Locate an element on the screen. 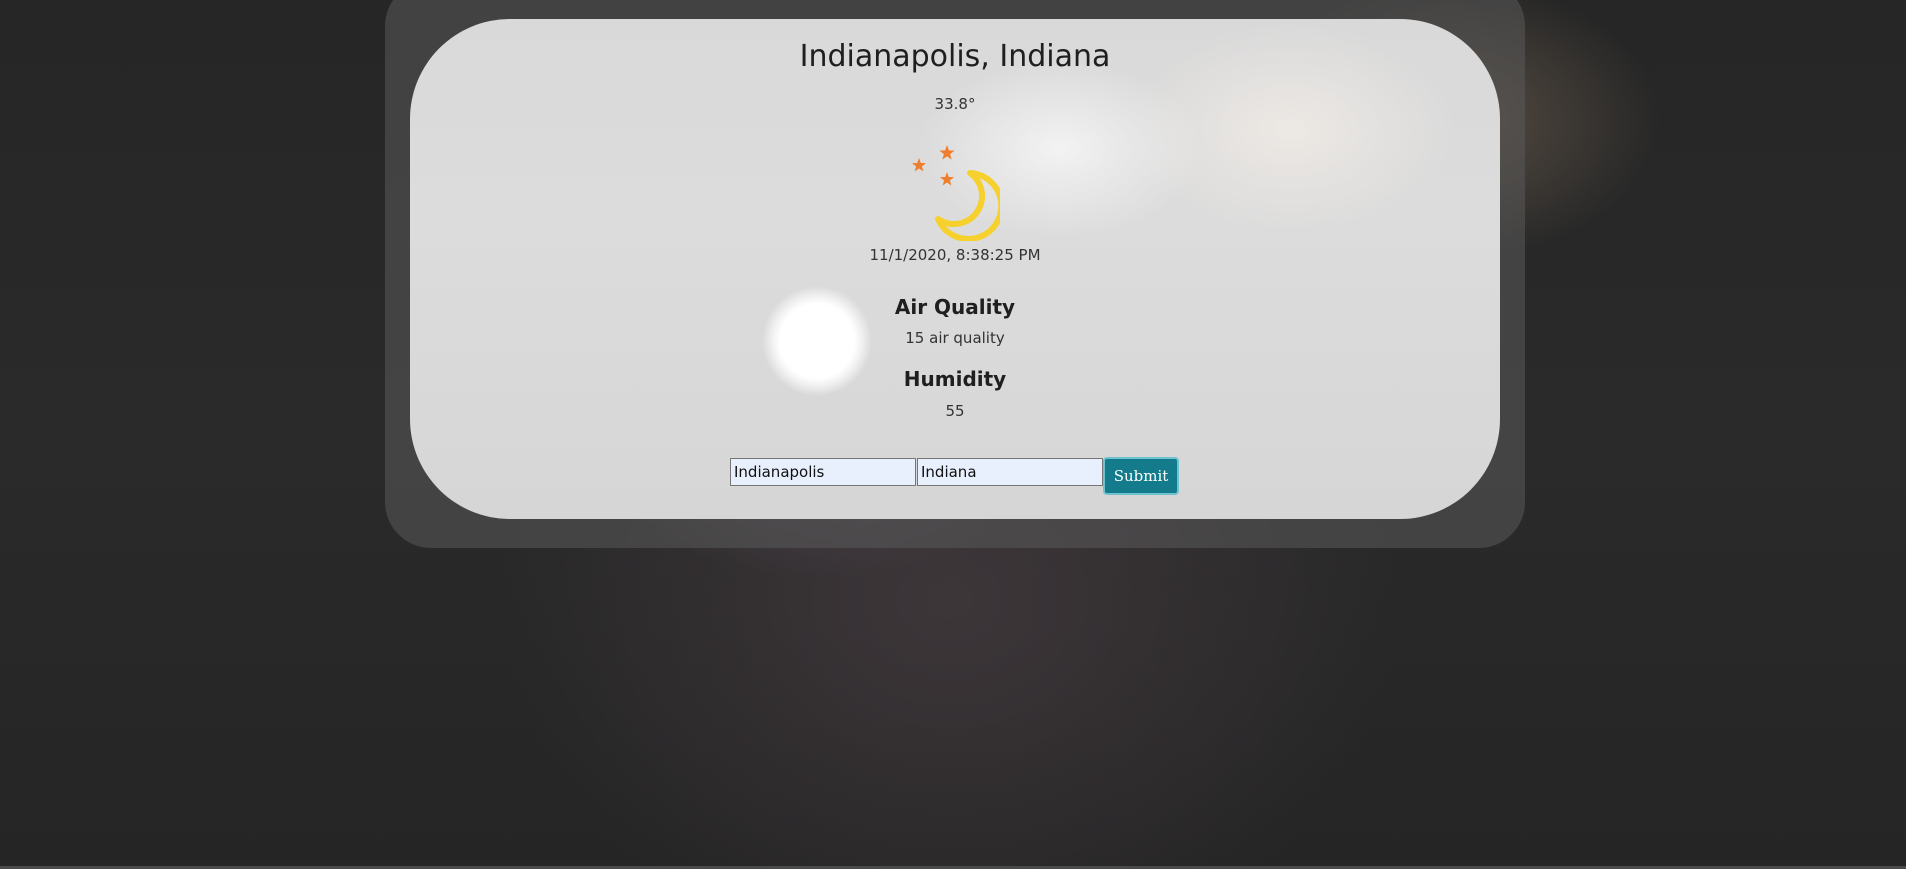  air-quality-value: 15 air quality is located at coordinates (955, 338).